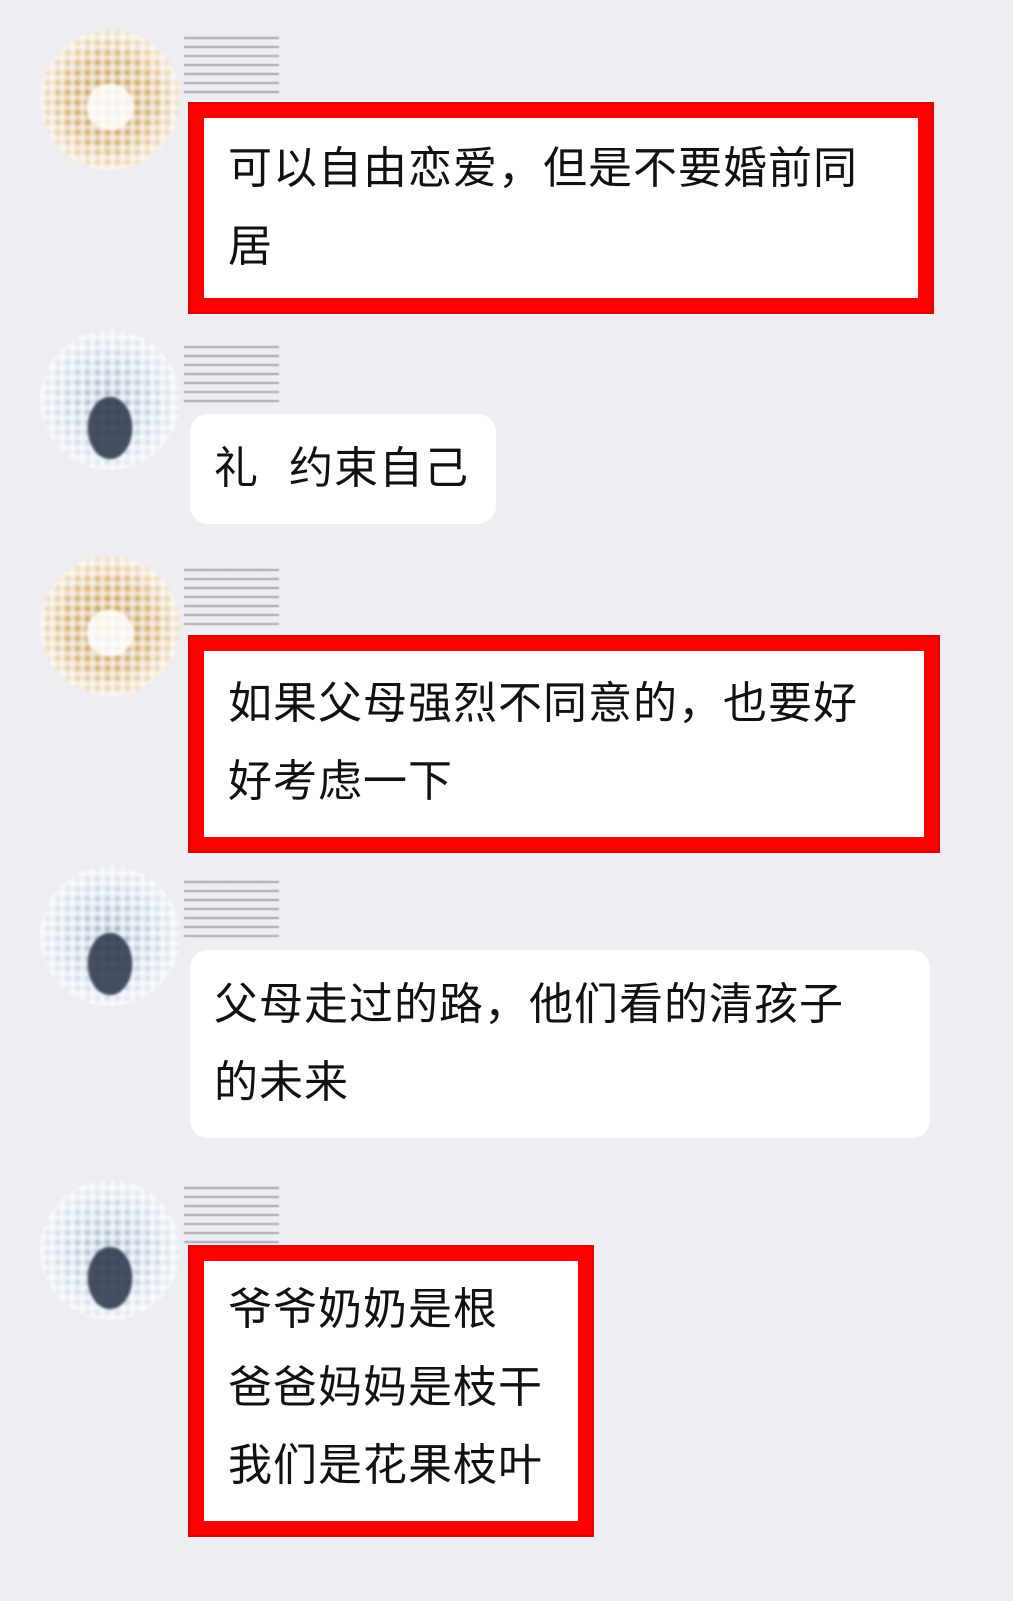 The height and width of the screenshot is (1601, 1013). Describe the element at coordinates (543, 703) in the screenshot. I see `message-text-line: 如果父母强烈不同意的，也要好` at that location.